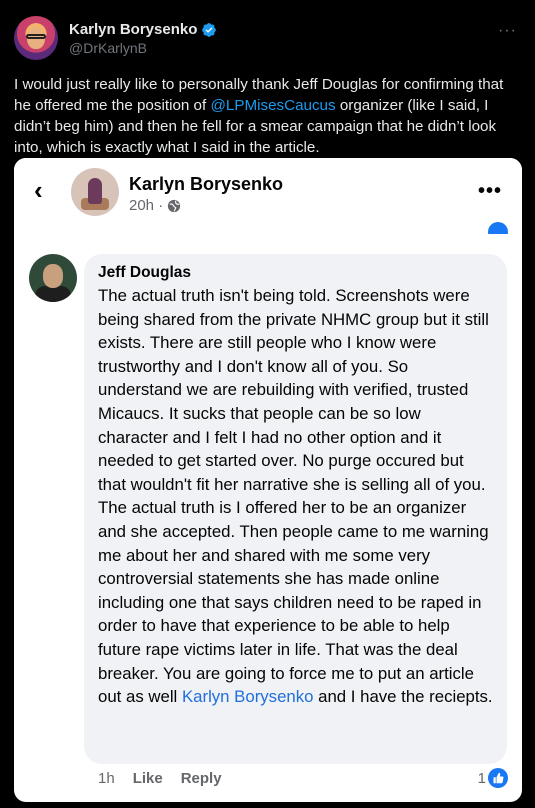  Describe the element at coordinates (268, 227) in the screenshot. I see `cropped-previous-actions` at that location.